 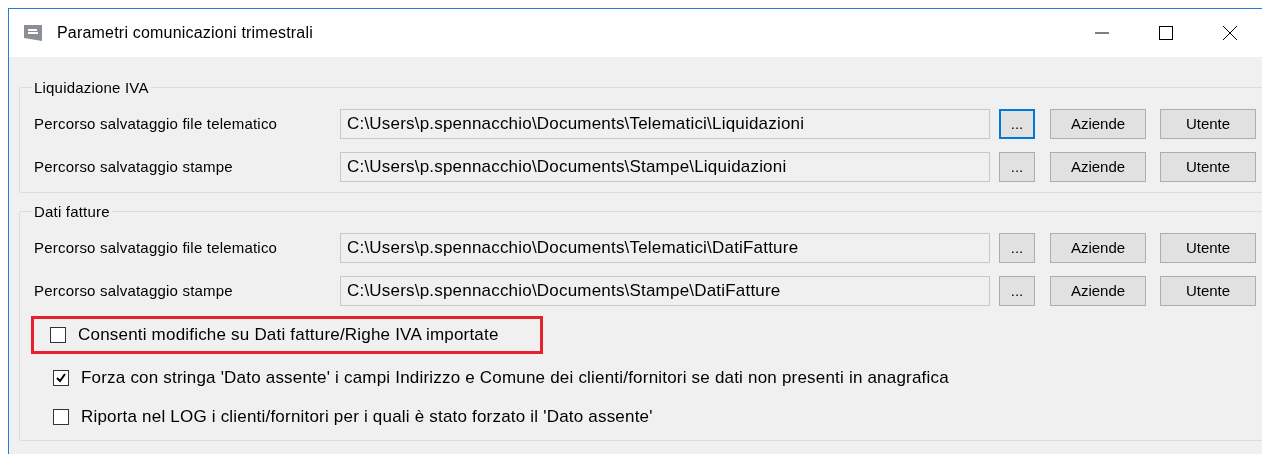 What do you see at coordinates (288, 335) in the screenshot?
I see `checkbox-label: Consenti modifiche su Dati fatture/Righe IVA importate` at bounding box center [288, 335].